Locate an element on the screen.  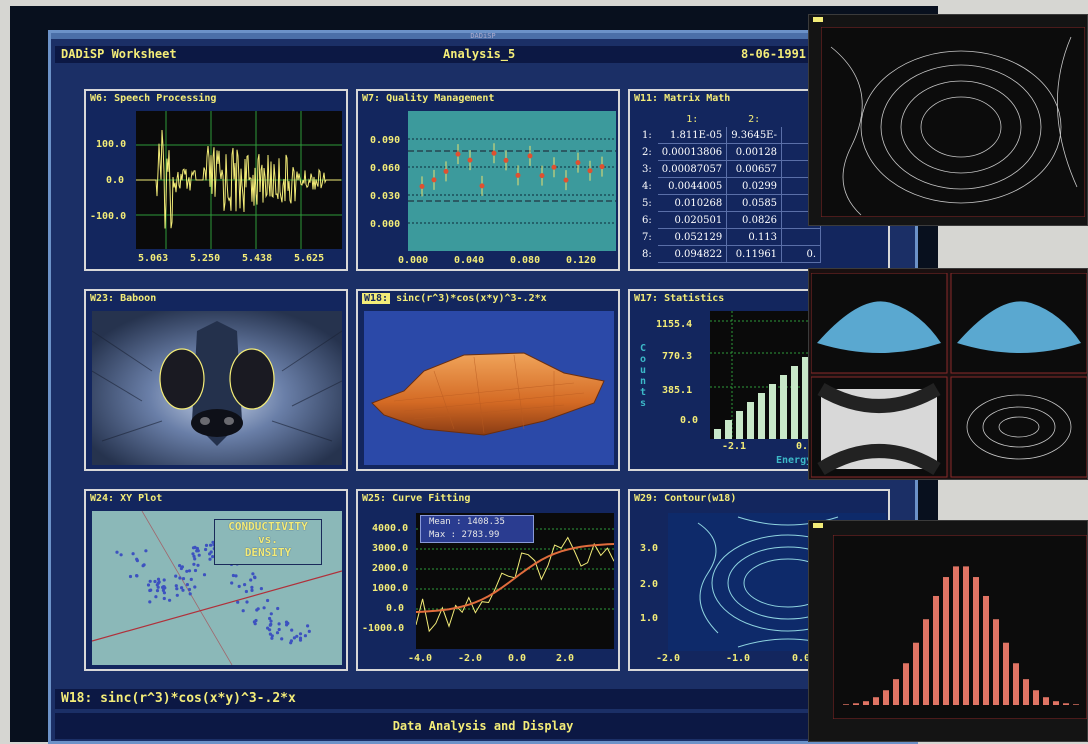
row-index: 3: is located at coordinates (647, 169).